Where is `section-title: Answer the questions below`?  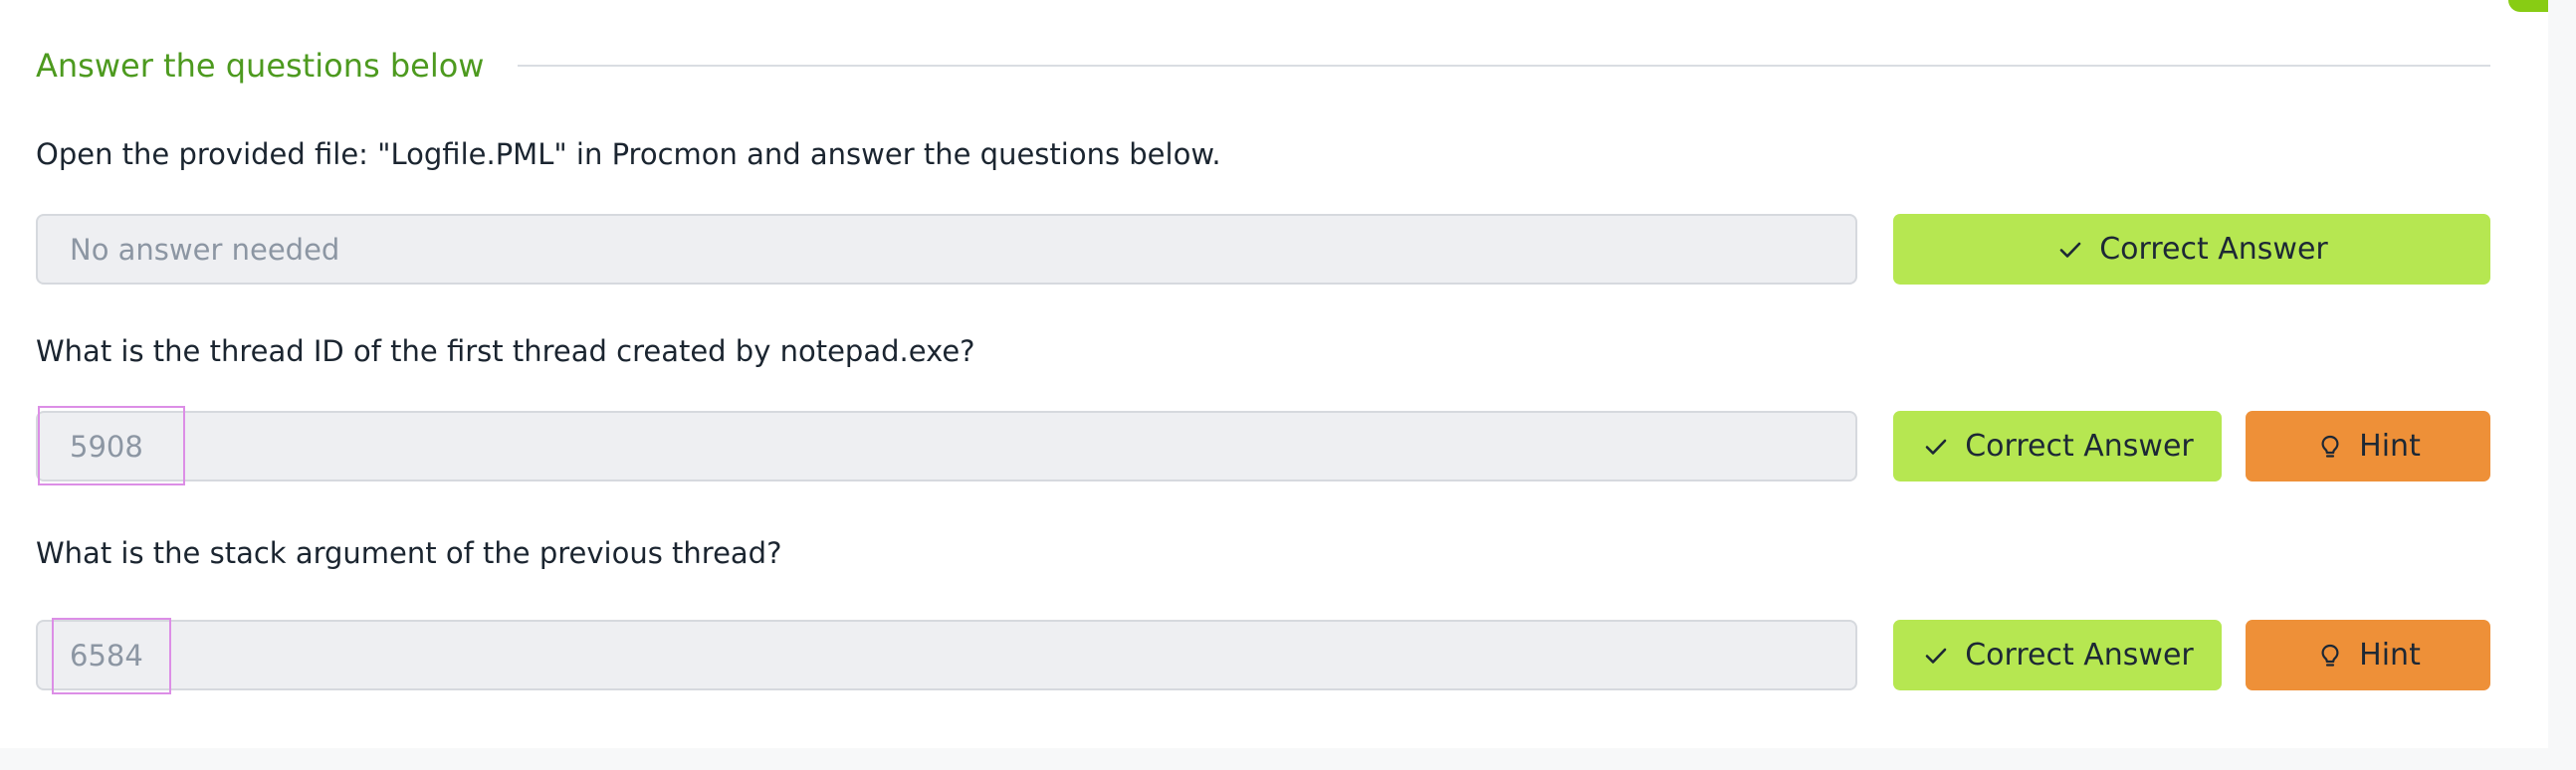
section-title: Answer the questions below is located at coordinates (260, 66).